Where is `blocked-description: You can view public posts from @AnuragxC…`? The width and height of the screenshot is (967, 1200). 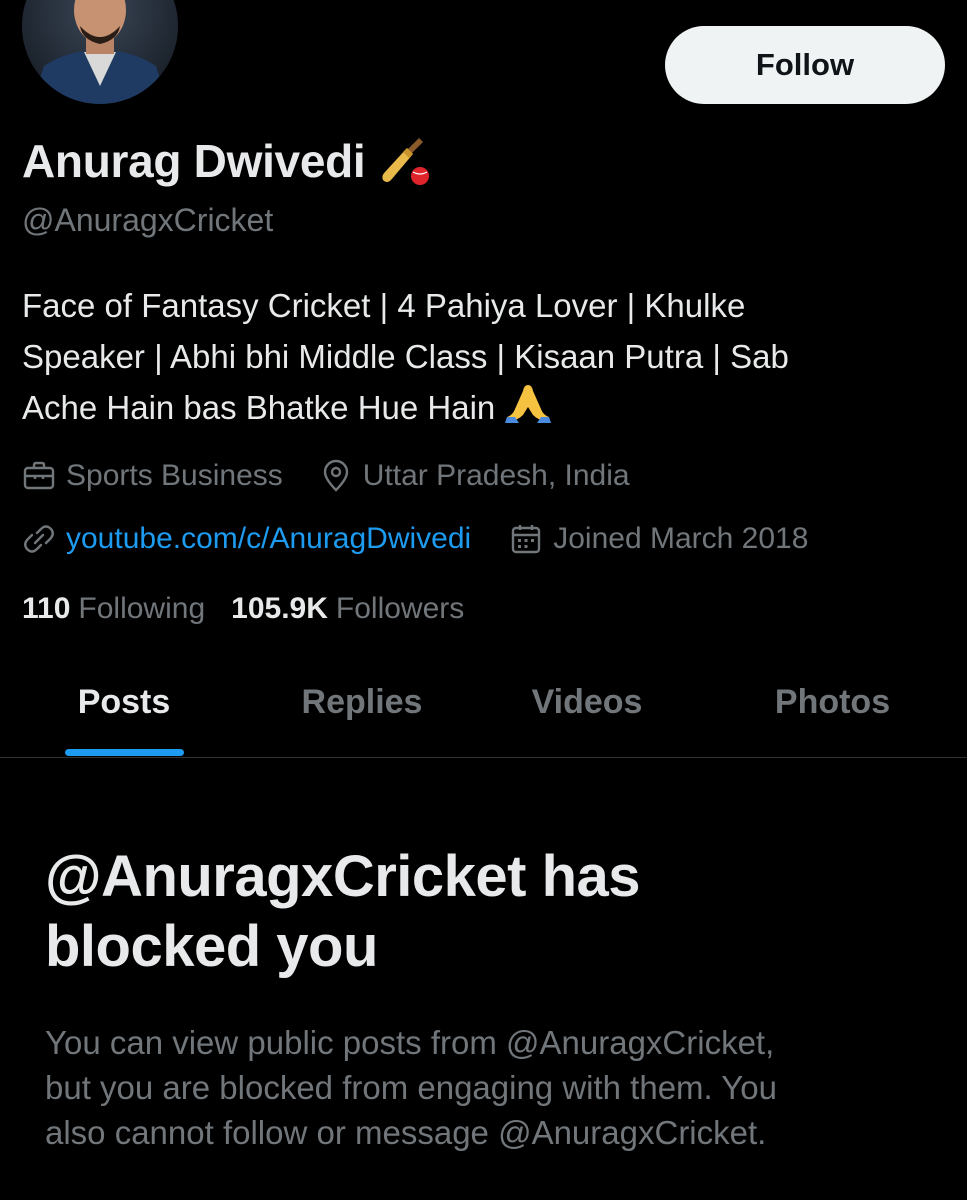
blocked-description: You can view public posts from @AnuragxC… is located at coordinates (490, 1087).